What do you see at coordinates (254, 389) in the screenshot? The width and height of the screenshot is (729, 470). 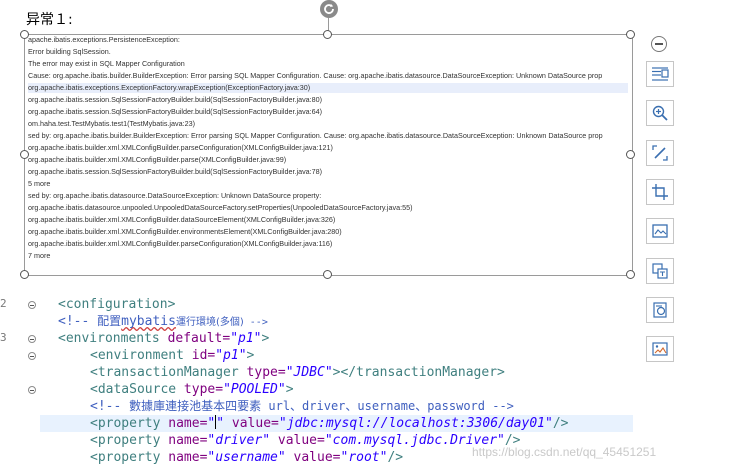 I see `xml-value: "POOLED"` at bounding box center [254, 389].